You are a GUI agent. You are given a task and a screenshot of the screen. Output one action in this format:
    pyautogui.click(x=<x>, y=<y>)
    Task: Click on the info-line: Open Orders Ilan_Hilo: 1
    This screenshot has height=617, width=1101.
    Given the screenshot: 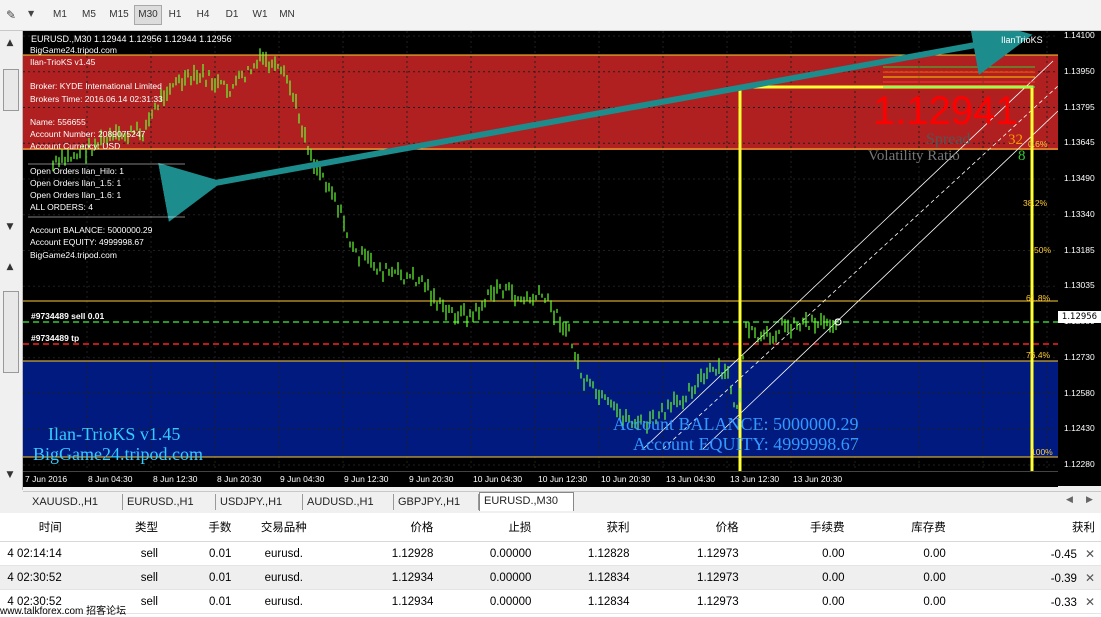 What is the action you would take?
    pyautogui.click(x=77, y=171)
    